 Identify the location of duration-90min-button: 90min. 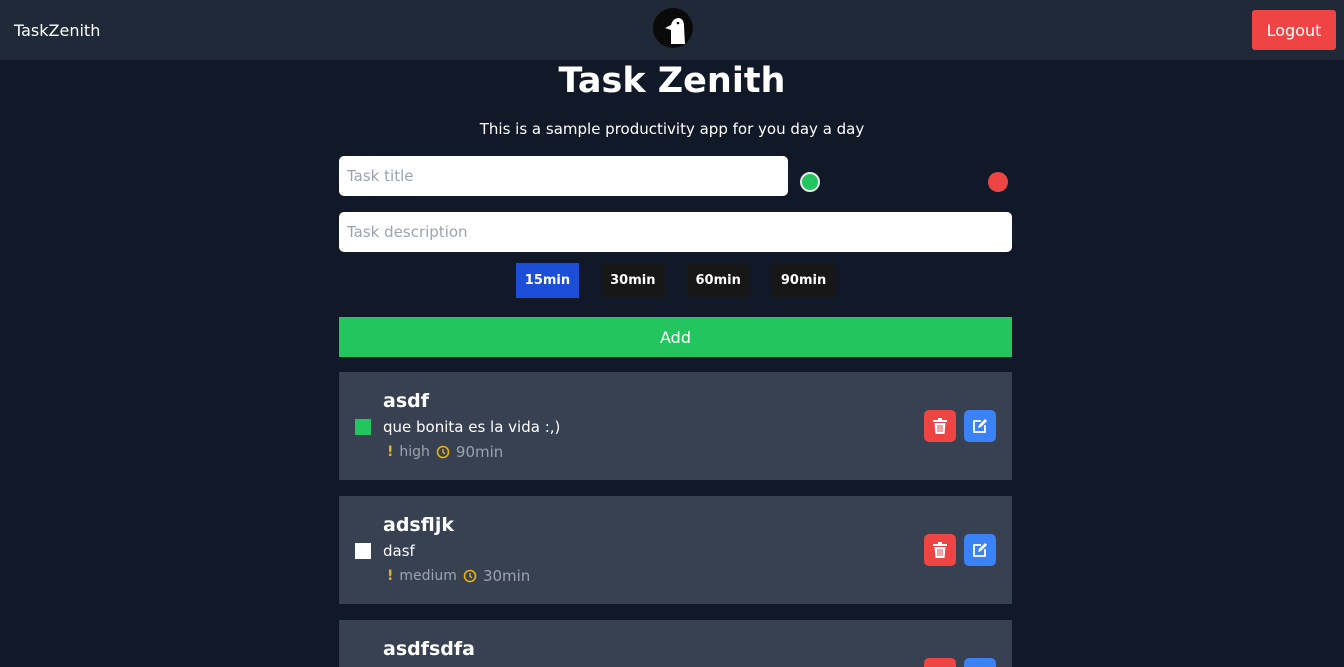
(803, 280).